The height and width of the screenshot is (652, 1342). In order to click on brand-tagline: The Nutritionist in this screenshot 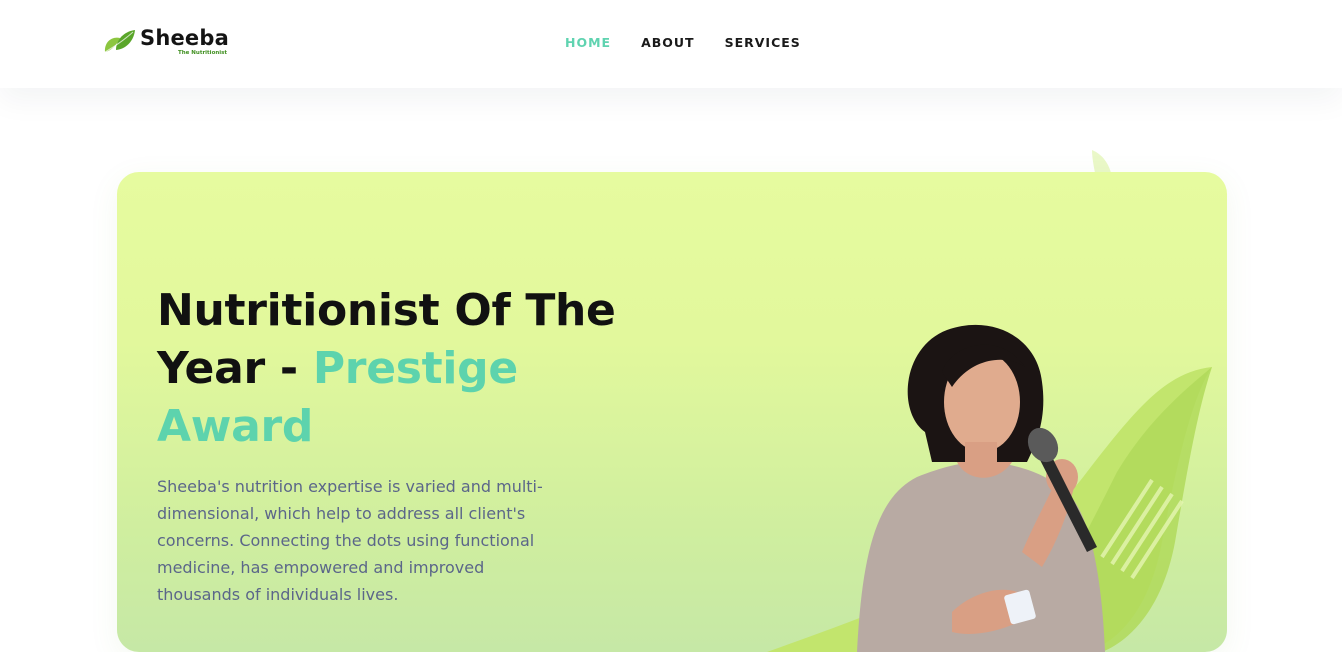, I will do `click(203, 53)`.